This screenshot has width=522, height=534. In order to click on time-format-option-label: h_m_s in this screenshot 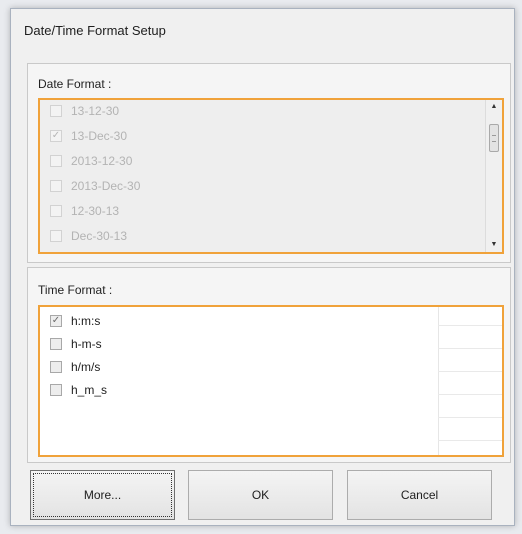, I will do `click(89, 390)`.